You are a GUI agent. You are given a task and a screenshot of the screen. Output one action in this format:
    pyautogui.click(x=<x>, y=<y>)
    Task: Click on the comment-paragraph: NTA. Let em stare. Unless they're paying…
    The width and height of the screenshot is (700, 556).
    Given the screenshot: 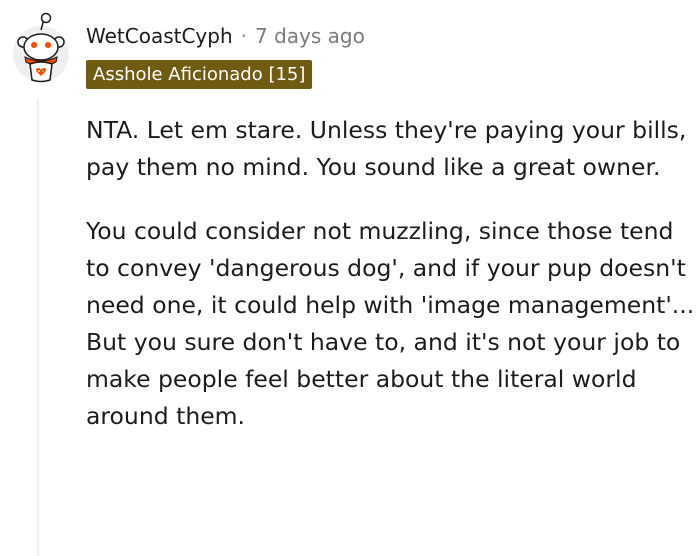 What is the action you would take?
    pyautogui.click(x=386, y=148)
    